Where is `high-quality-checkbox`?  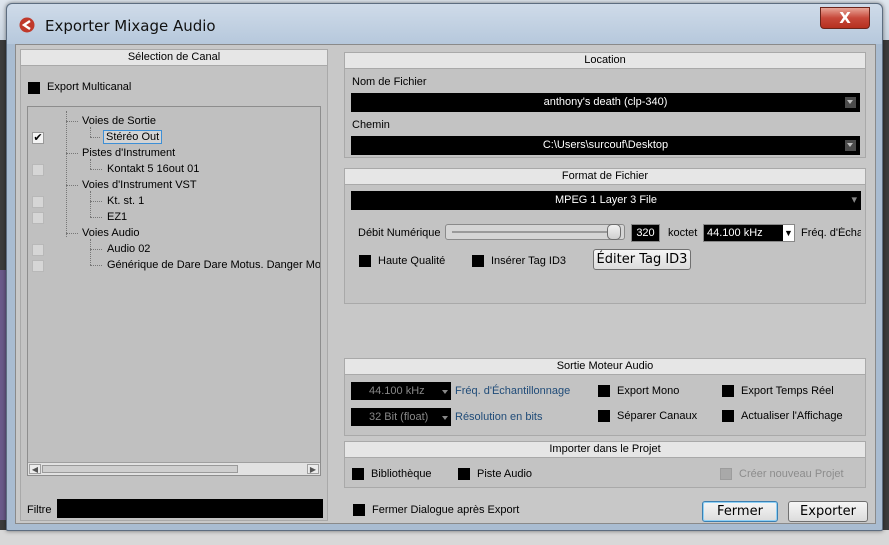
high-quality-checkbox is located at coordinates (365, 261).